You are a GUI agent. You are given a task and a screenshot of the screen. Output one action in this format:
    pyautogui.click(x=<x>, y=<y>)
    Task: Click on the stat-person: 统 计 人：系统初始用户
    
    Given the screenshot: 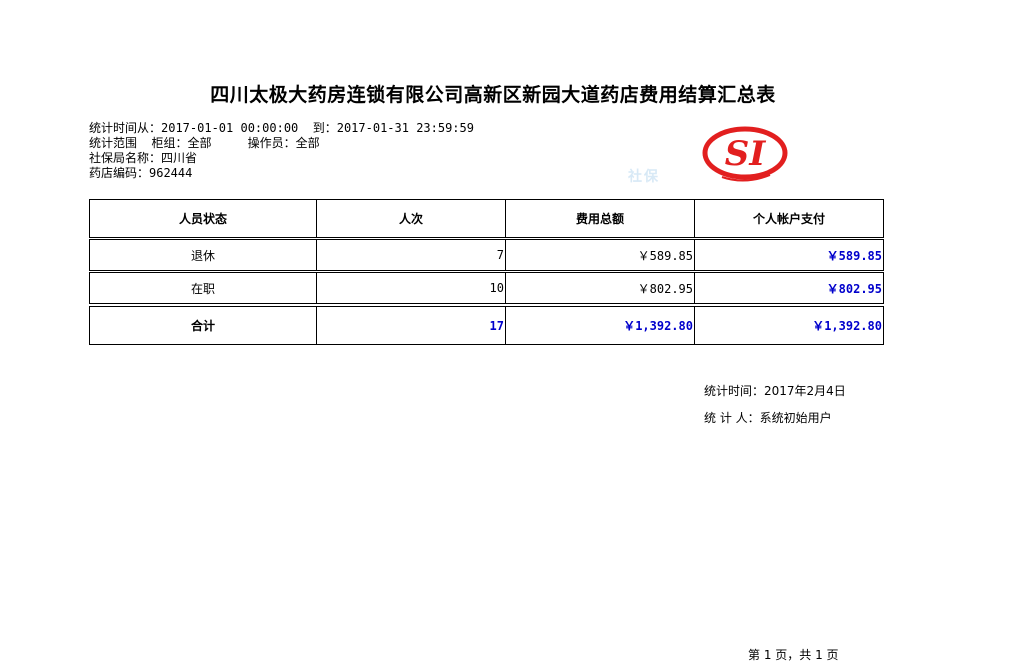 What is the action you would take?
    pyautogui.click(x=768, y=418)
    